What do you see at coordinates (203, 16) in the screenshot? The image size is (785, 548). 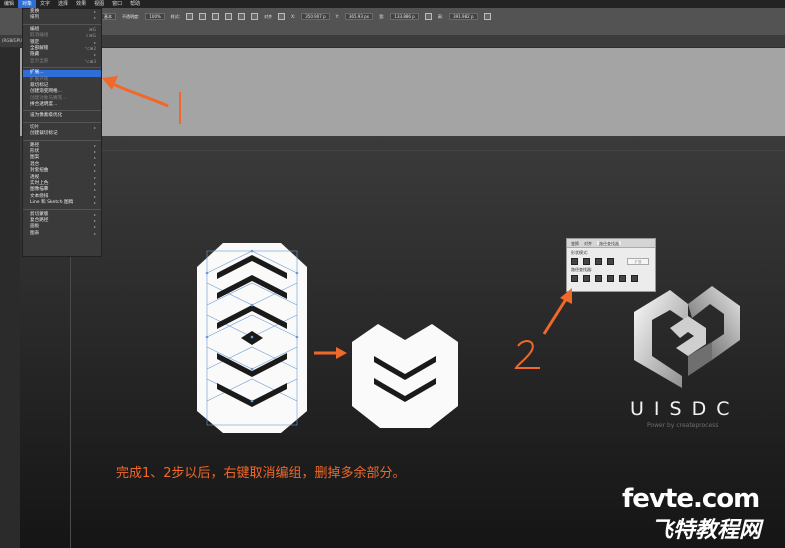 I see `recolor-icon` at bounding box center [203, 16].